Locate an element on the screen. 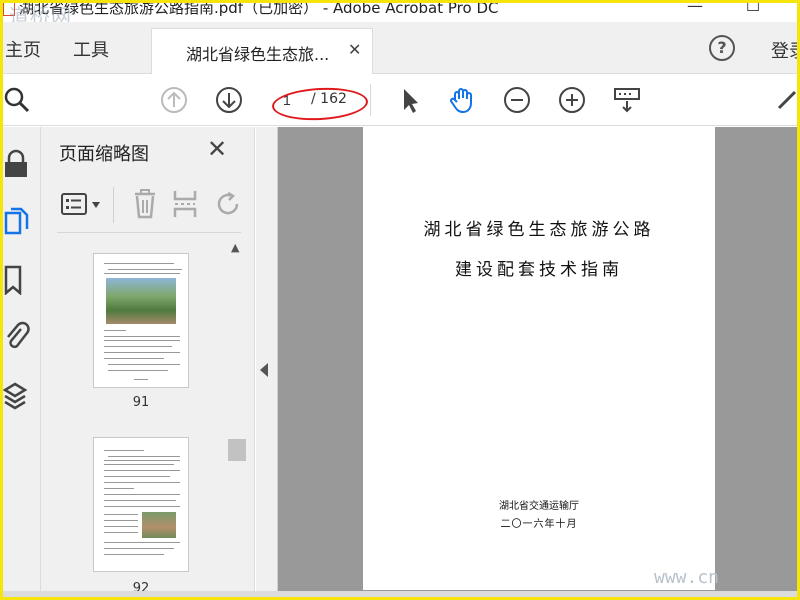  rotate-icon is located at coordinates (228, 204).